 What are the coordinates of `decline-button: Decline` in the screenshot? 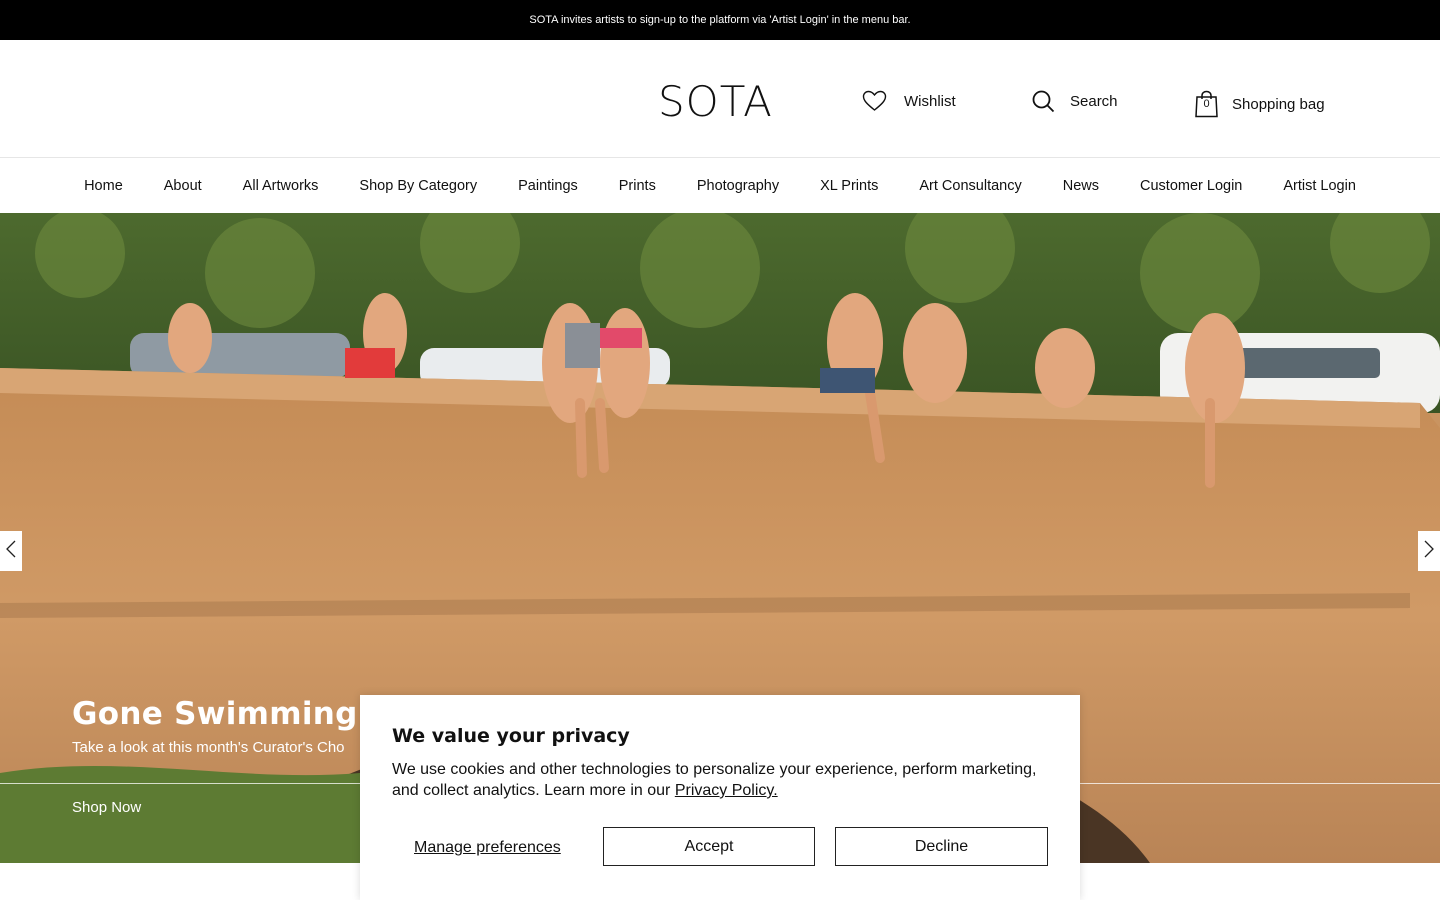 It's located at (941, 846).